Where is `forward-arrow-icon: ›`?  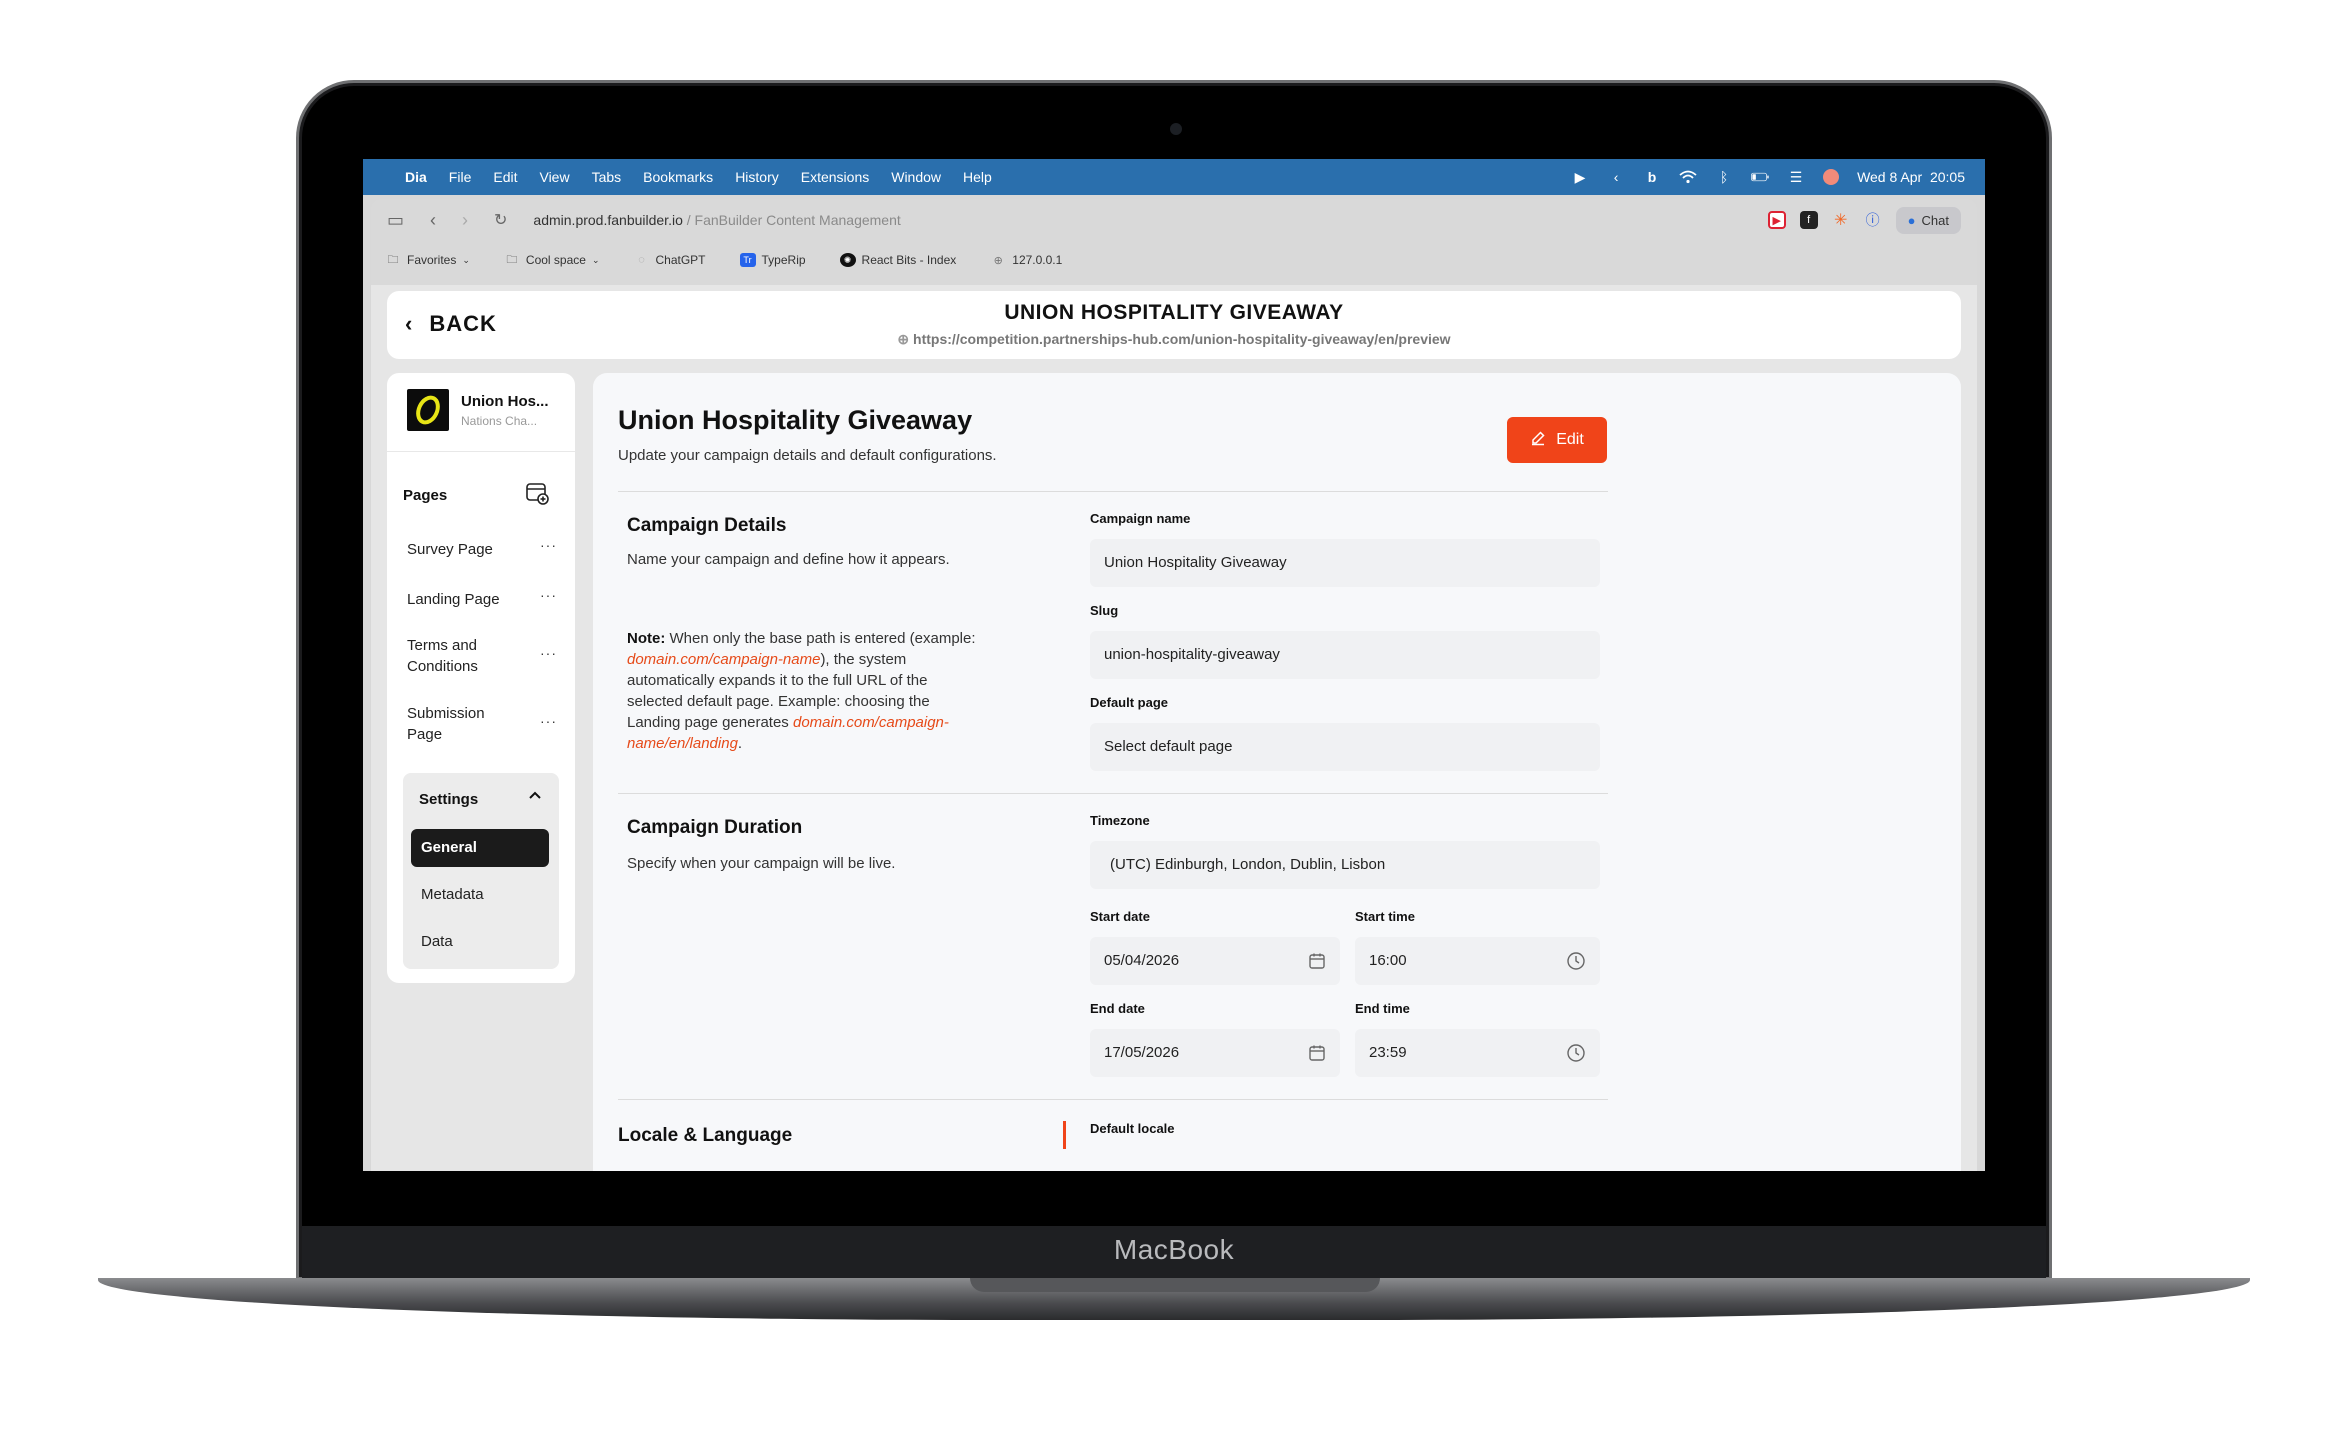
forward-arrow-icon: › is located at coordinates (465, 220).